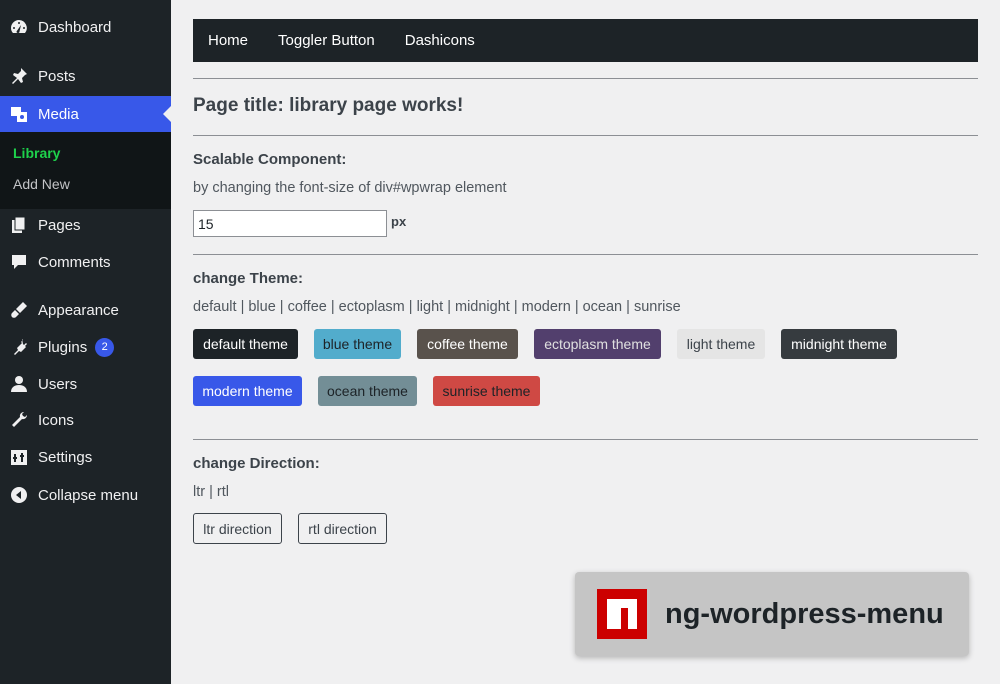 The image size is (1000, 684). What do you see at coordinates (36, 153) in the screenshot?
I see `submenu-item-library: Library` at bounding box center [36, 153].